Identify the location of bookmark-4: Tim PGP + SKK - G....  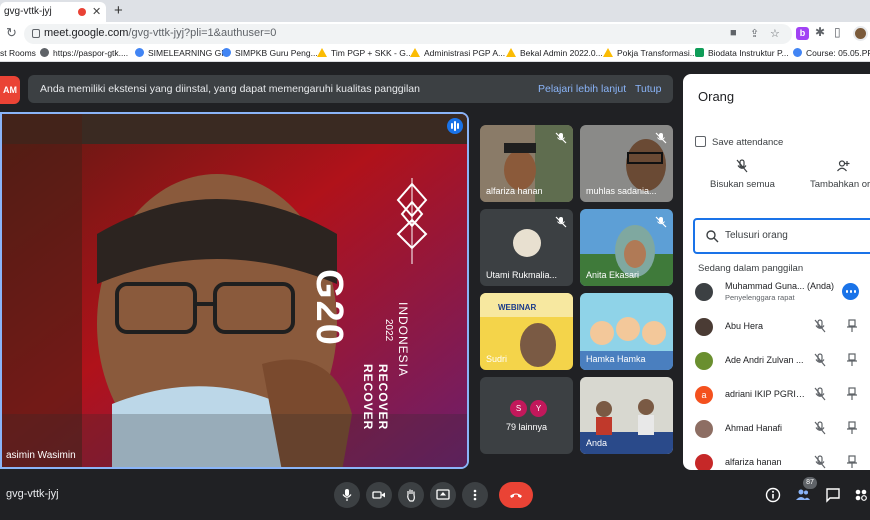
(365, 53).